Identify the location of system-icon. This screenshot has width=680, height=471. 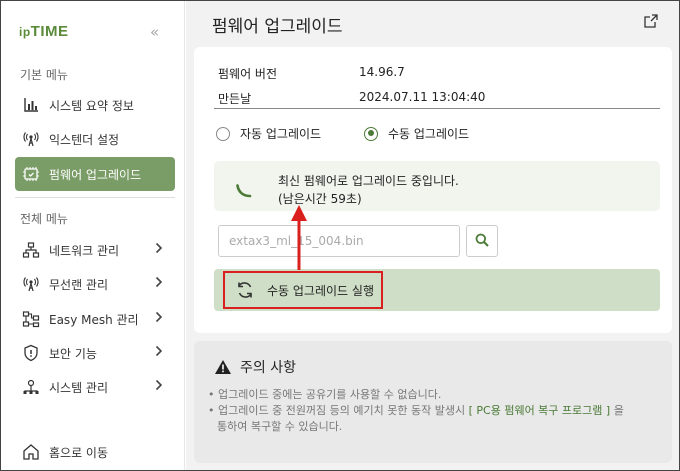
(31, 387).